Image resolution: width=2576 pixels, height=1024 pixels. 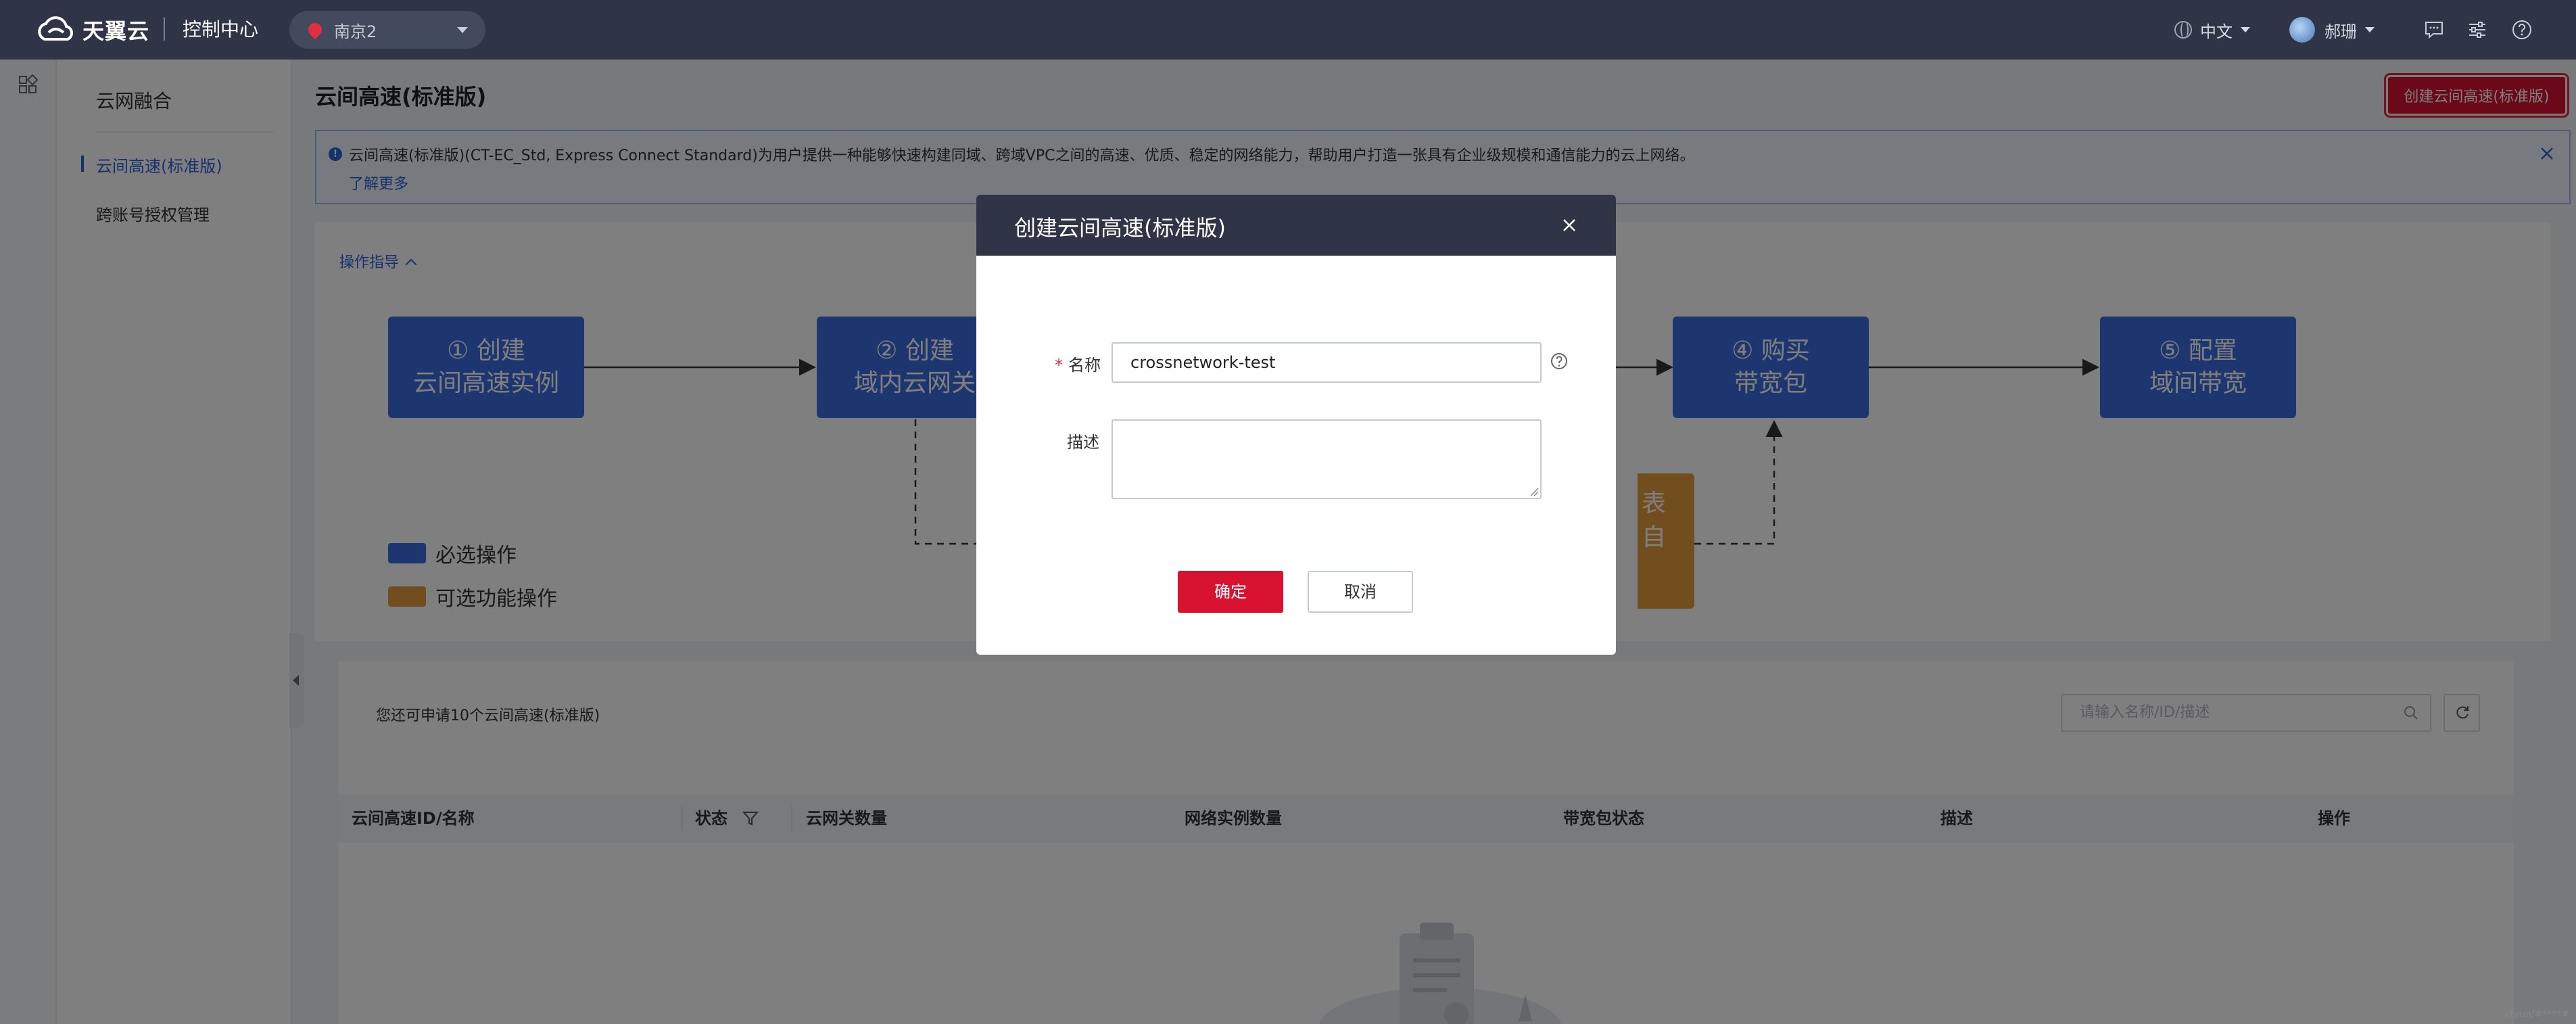 I want to click on top-navbar: 天翼云 控制中心 南京2 中文 郝珊, so click(x=1288, y=30).